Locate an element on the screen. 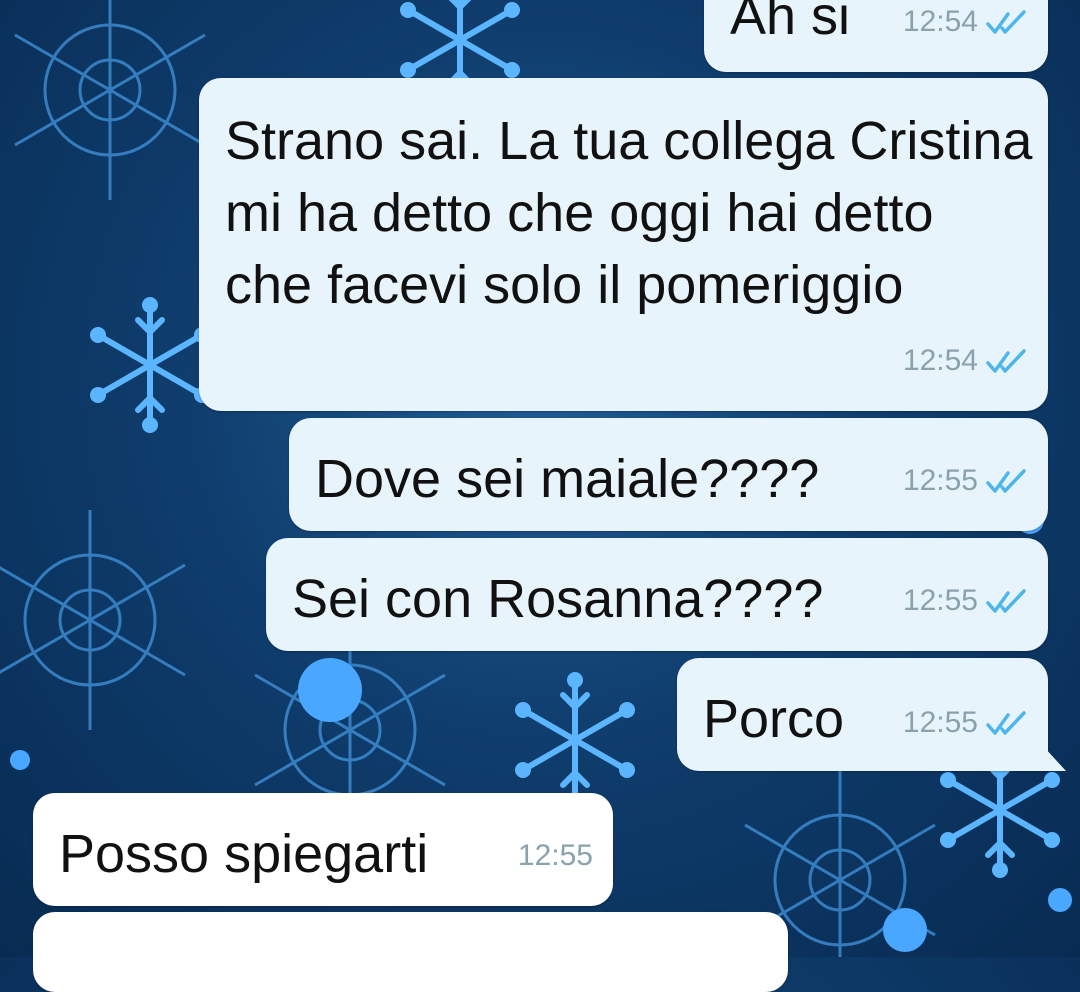  message-bubble-incoming: Posso spiegarti 12:55 is located at coordinates (323, 849).